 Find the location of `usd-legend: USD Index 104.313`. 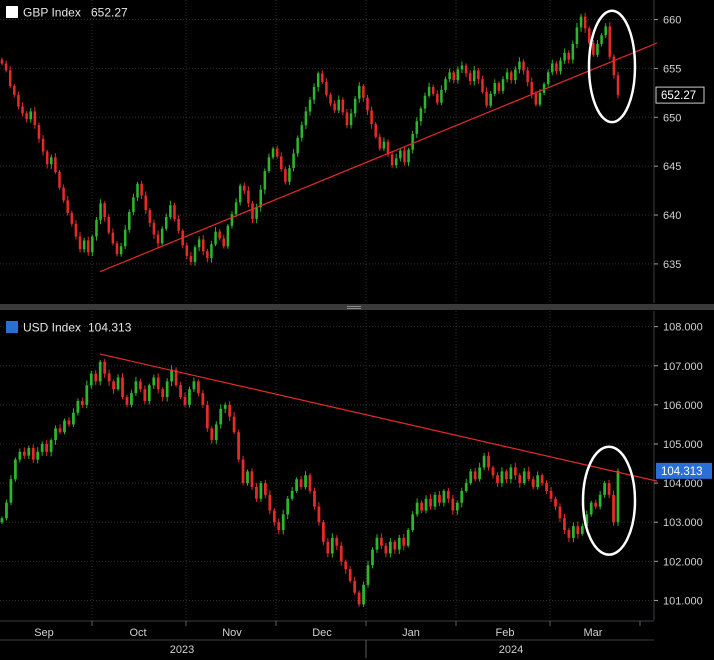

usd-legend: USD Index 104.313 is located at coordinates (69, 328).